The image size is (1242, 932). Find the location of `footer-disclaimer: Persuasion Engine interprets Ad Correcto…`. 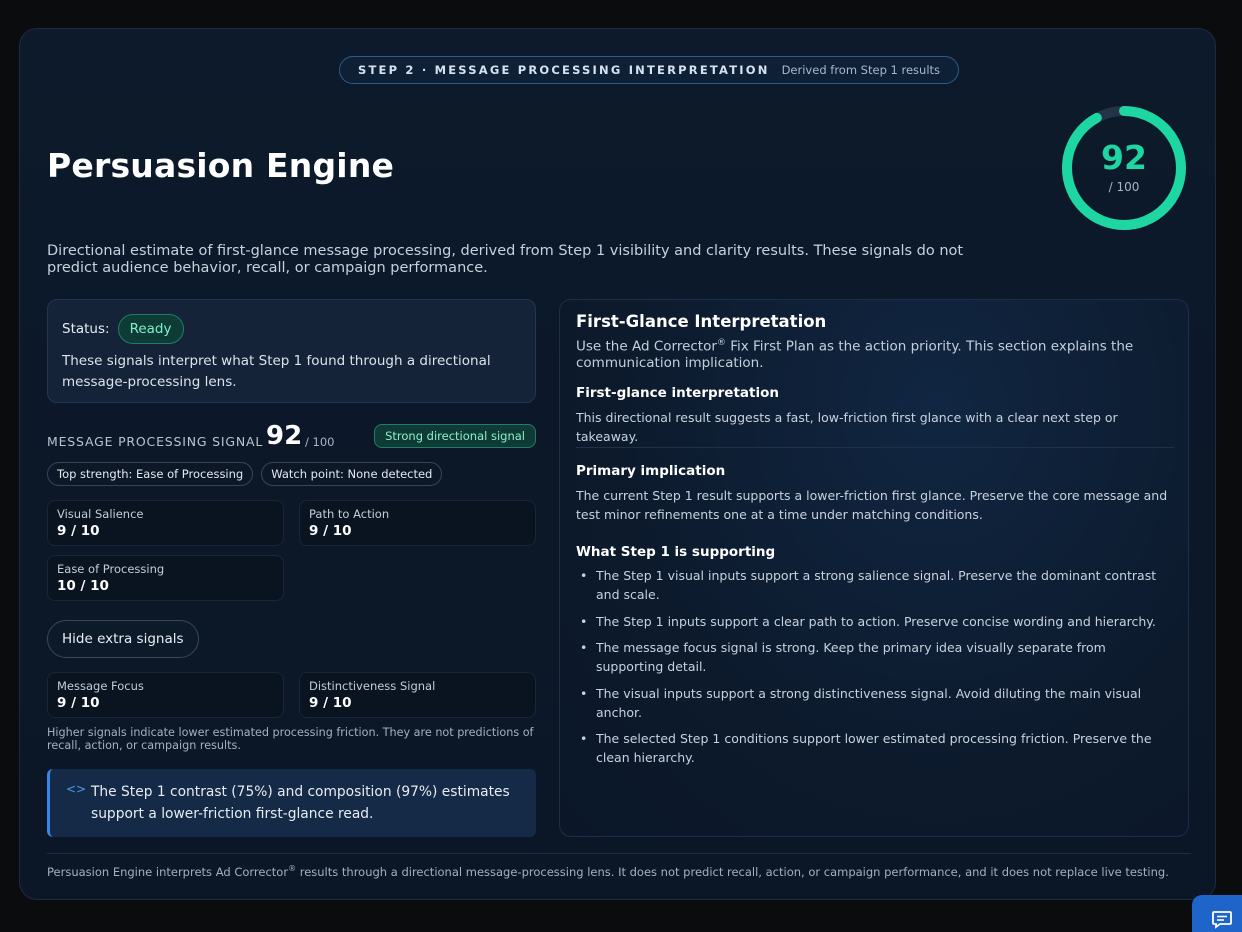

footer-disclaimer: Persuasion Engine interprets Ad Correcto… is located at coordinates (608, 871).